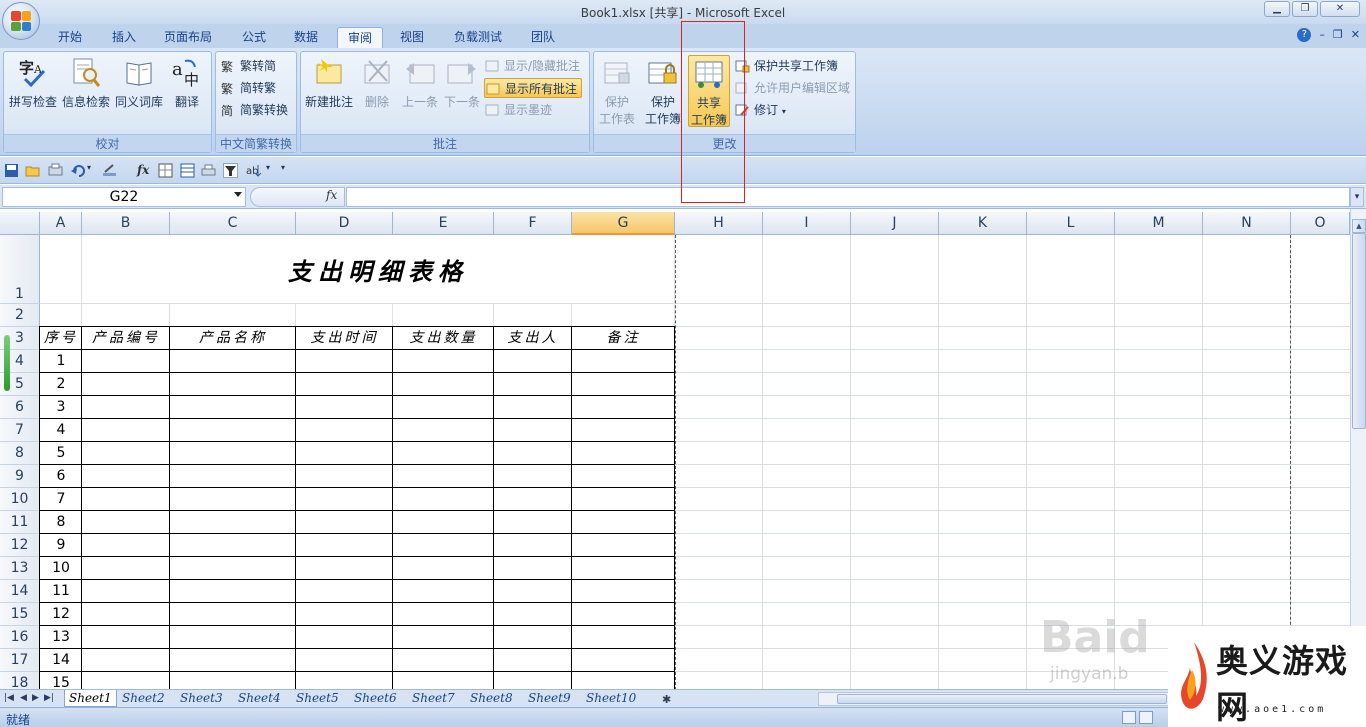 This screenshot has height=727, width=1366. What do you see at coordinates (663, 91) in the screenshot?
I see `protect-workbook-button: 保护 工作簿` at bounding box center [663, 91].